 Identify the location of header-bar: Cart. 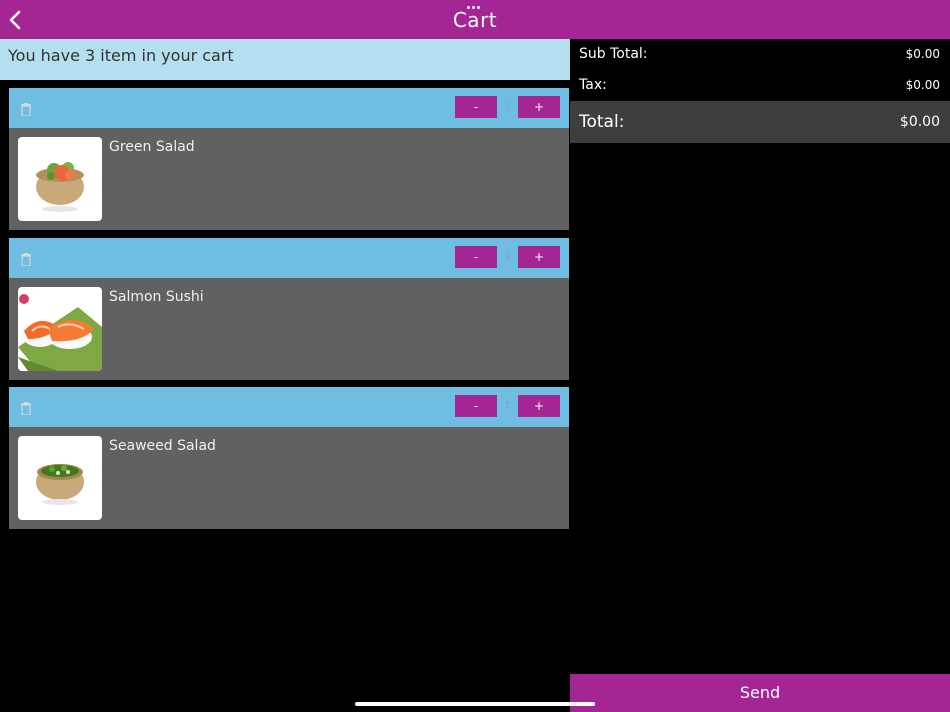
(475, 19).